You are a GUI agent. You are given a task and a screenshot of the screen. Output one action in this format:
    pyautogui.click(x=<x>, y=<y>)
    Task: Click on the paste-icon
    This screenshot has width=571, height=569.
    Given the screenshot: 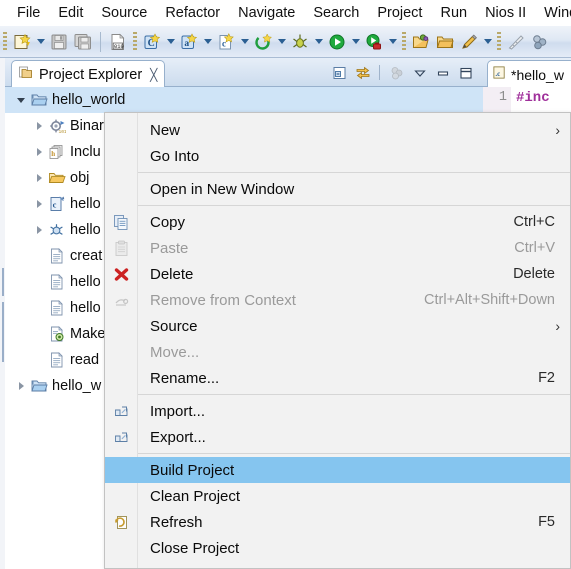 What is the action you would take?
    pyautogui.click(x=121, y=248)
    